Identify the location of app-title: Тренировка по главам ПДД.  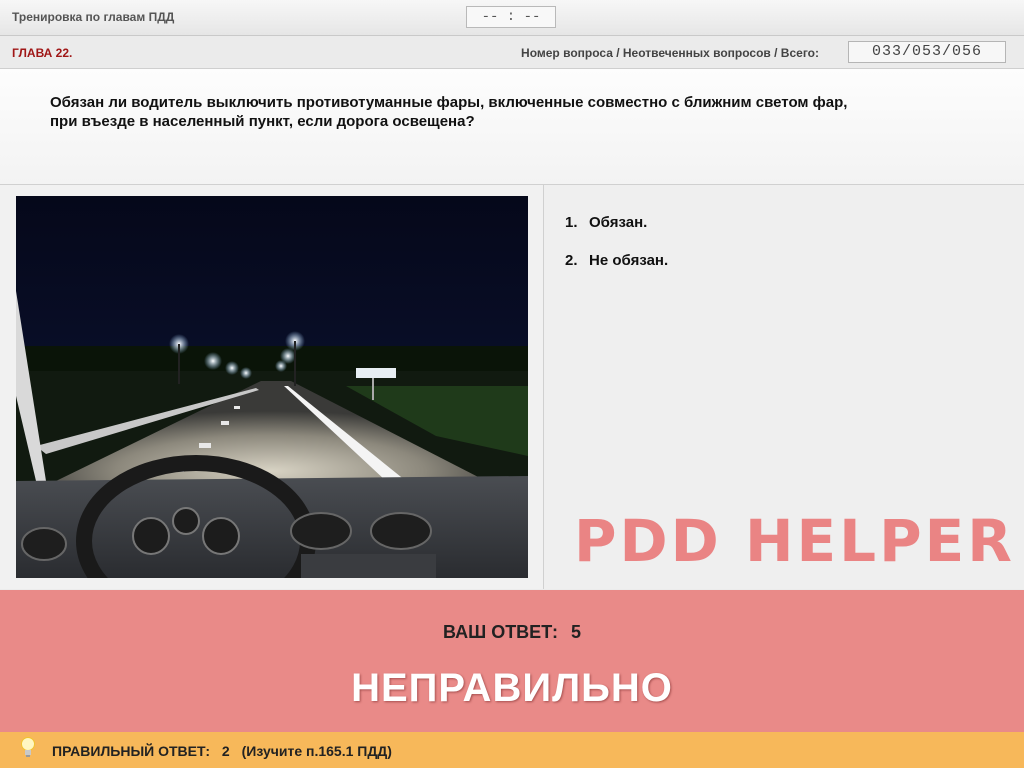
(93, 17).